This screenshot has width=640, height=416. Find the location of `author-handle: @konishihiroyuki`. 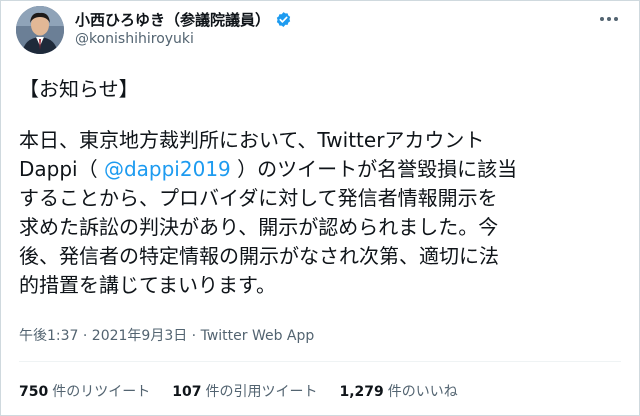

author-handle: @konishihiroyuki is located at coordinates (134, 39).